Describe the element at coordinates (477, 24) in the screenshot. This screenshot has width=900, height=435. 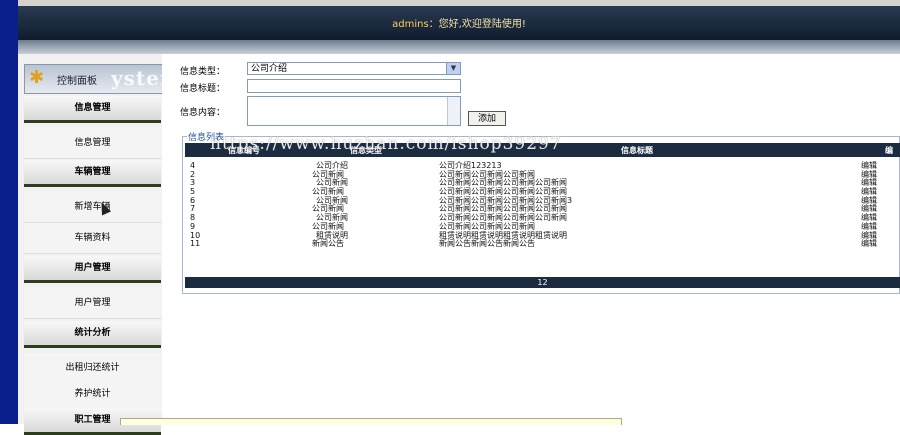
I see `welcome-text: ：您好,欢迎登陆使用!` at that location.